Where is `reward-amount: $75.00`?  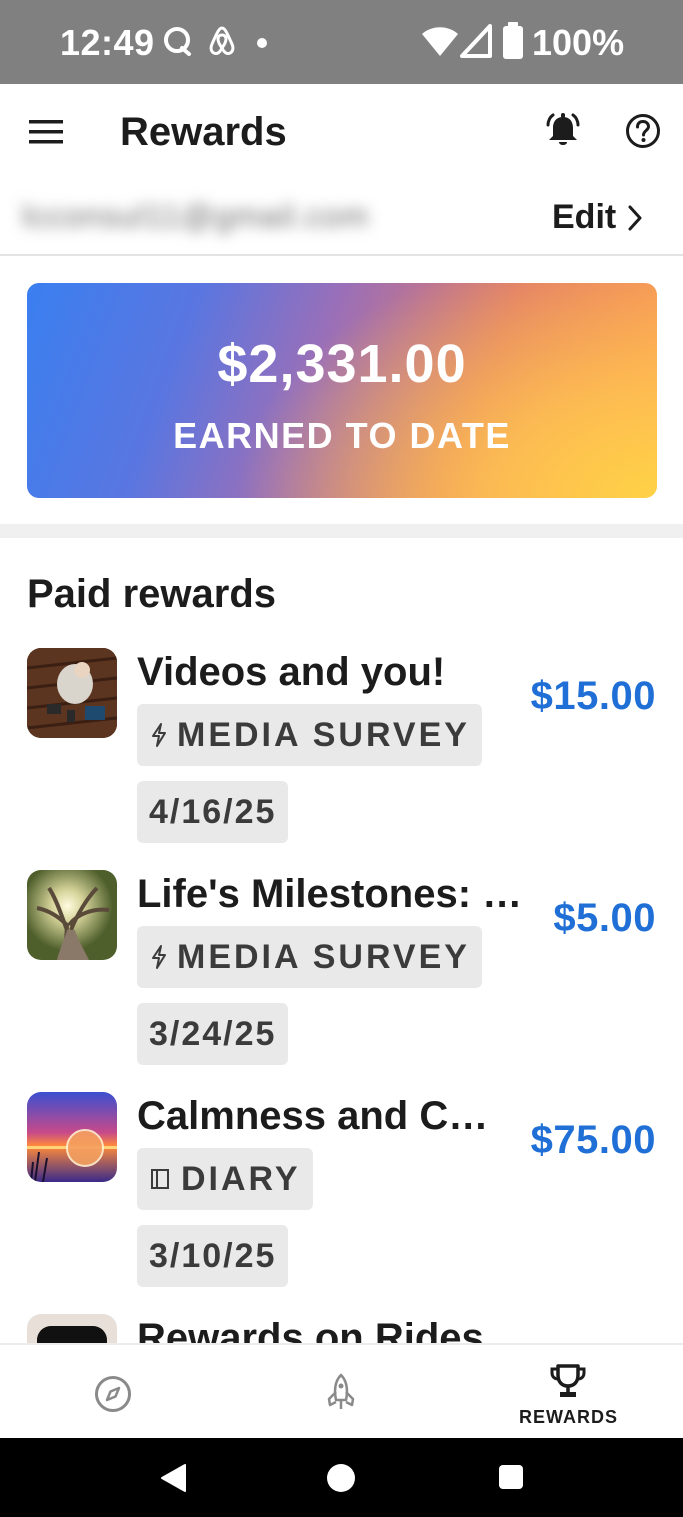
reward-amount: $75.00 is located at coordinates (593, 1140).